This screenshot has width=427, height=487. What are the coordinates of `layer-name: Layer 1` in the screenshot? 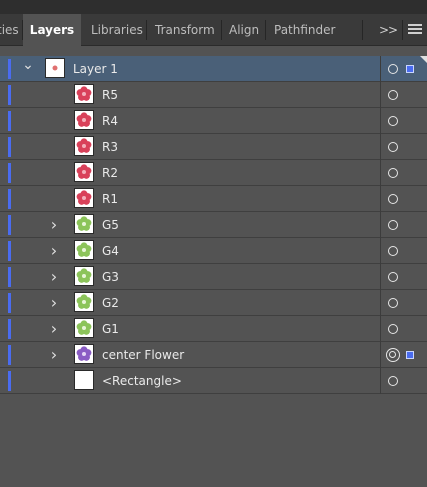 It's located at (95, 69).